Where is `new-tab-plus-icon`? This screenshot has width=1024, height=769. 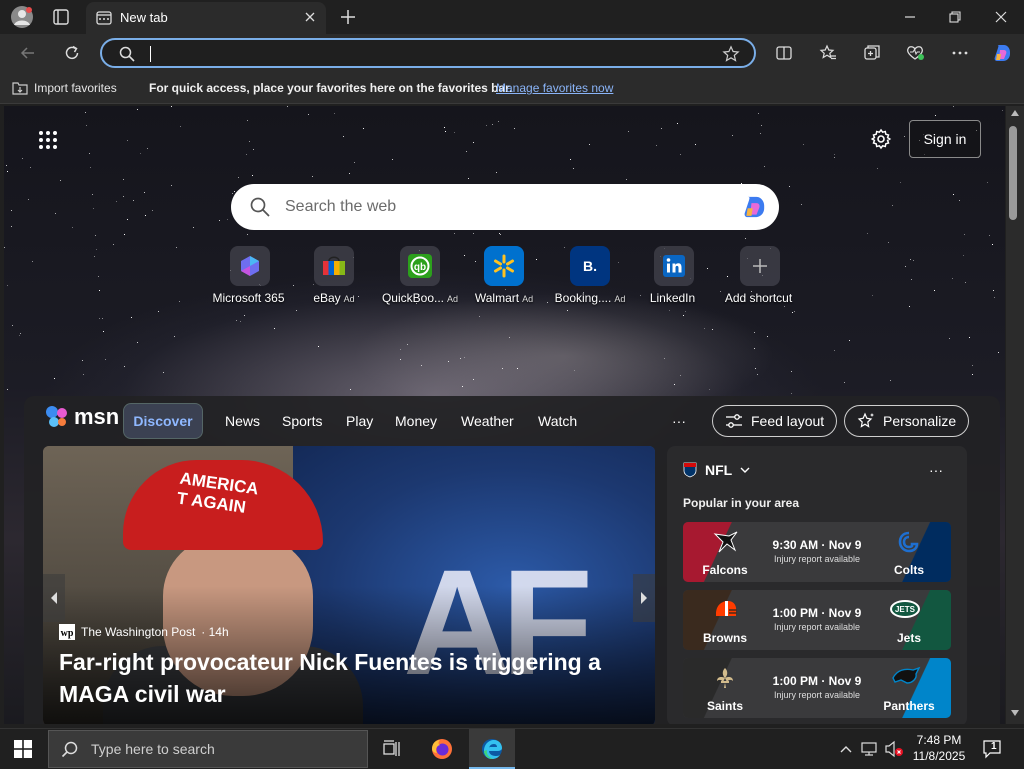 new-tab-plus-icon is located at coordinates (348, 17).